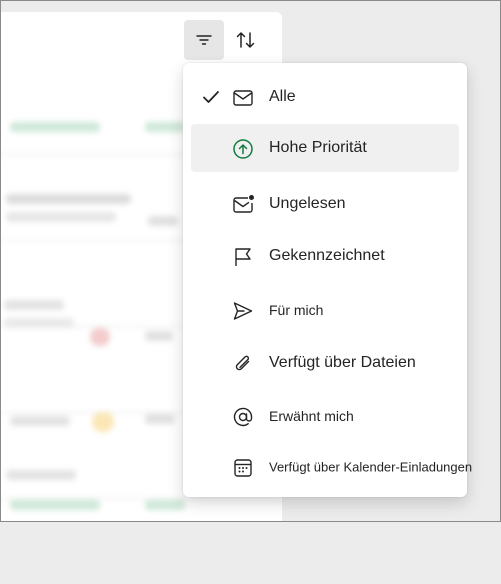 This screenshot has width=501, height=584. What do you see at coordinates (325, 310) in the screenshot?
I see `menu-item-to-me: Für mich` at bounding box center [325, 310].